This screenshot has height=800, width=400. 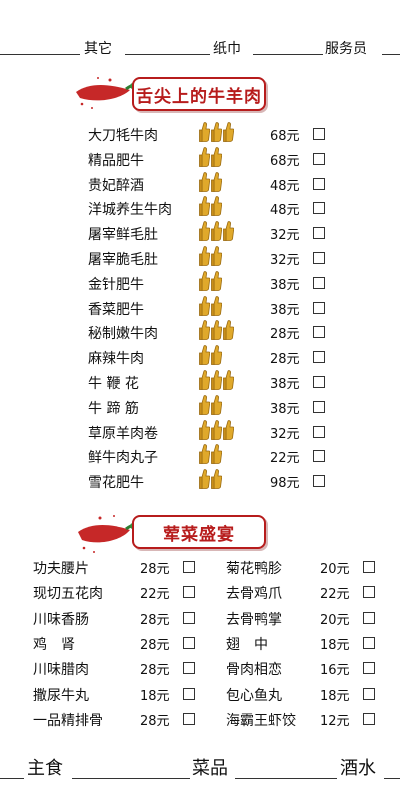 What do you see at coordinates (200, 618) in the screenshot?
I see `menu-item-row: 川味香肠 28元 去骨鸭掌 20元` at bounding box center [200, 618].